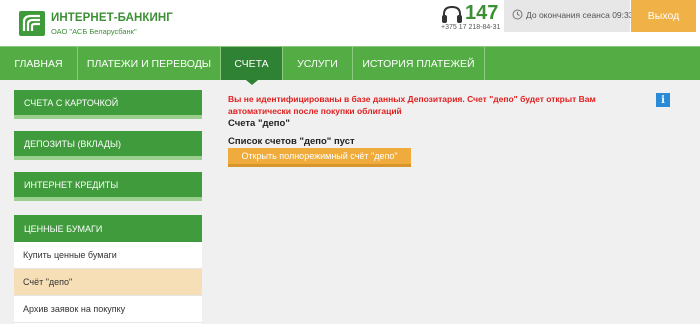 The image size is (700, 324). I want to click on nav-item-accounts: СЧЕТА, so click(252, 66).